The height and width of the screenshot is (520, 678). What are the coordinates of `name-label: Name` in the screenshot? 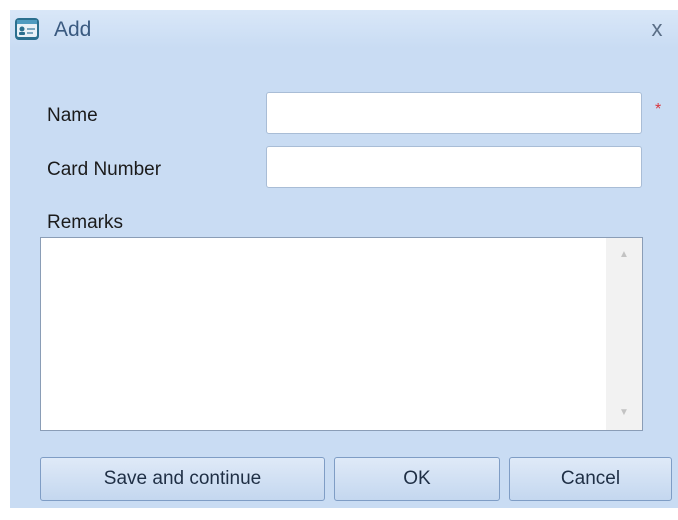 It's located at (72, 115).